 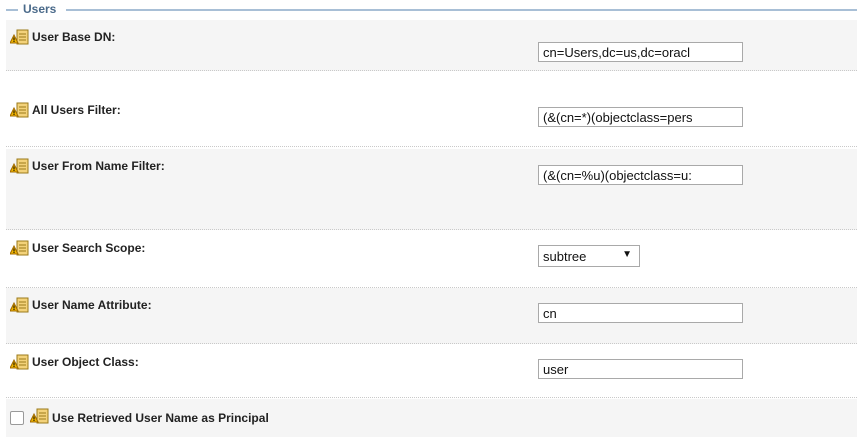 What do you see at coordinates (565, 256) in the screenshot?
I see `user-search-scope-value: subtree` at bounding box center [565, 256].